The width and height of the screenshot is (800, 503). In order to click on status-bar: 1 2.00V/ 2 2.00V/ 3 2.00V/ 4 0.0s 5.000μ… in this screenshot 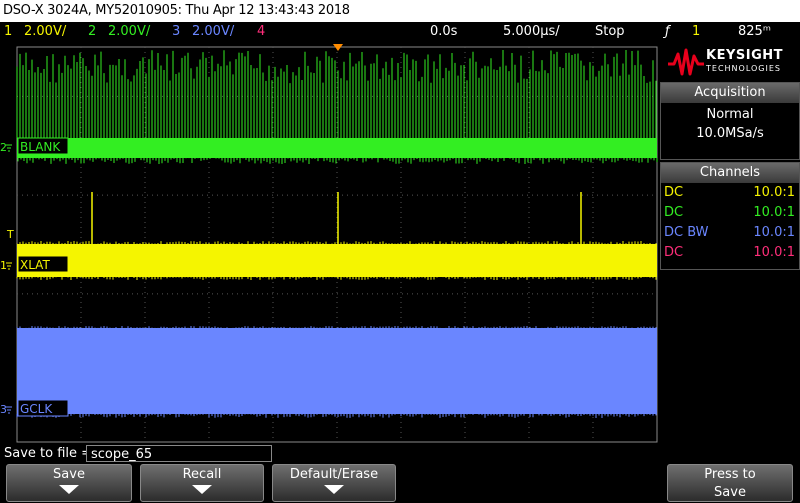, I will do `click(400, 32)`.